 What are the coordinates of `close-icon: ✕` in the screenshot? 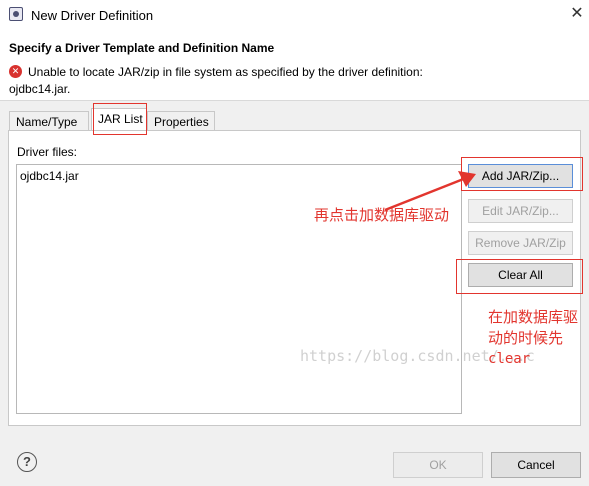 It's located at (577, 14).